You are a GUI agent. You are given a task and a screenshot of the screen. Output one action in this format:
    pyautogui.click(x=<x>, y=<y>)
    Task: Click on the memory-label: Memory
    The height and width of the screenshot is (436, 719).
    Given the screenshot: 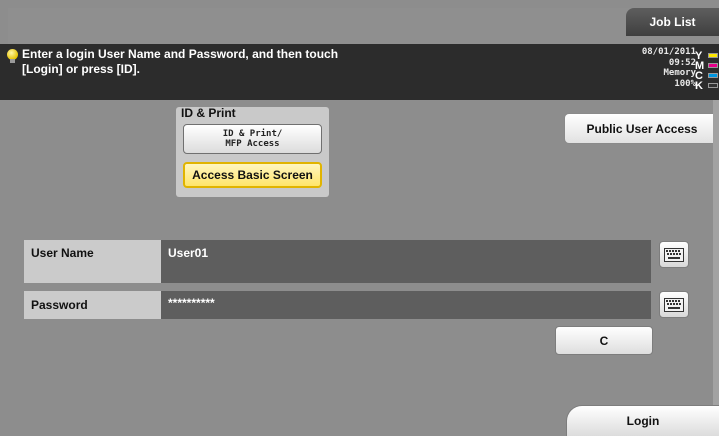 What is the action you would take?
    pyautogui.click(x=679, y=73)
    